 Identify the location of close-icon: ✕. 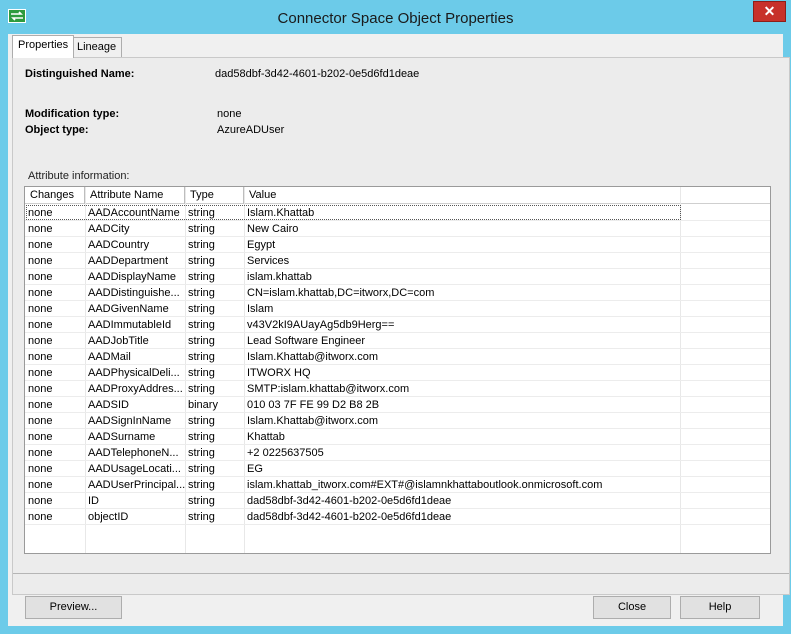
(769, 11).